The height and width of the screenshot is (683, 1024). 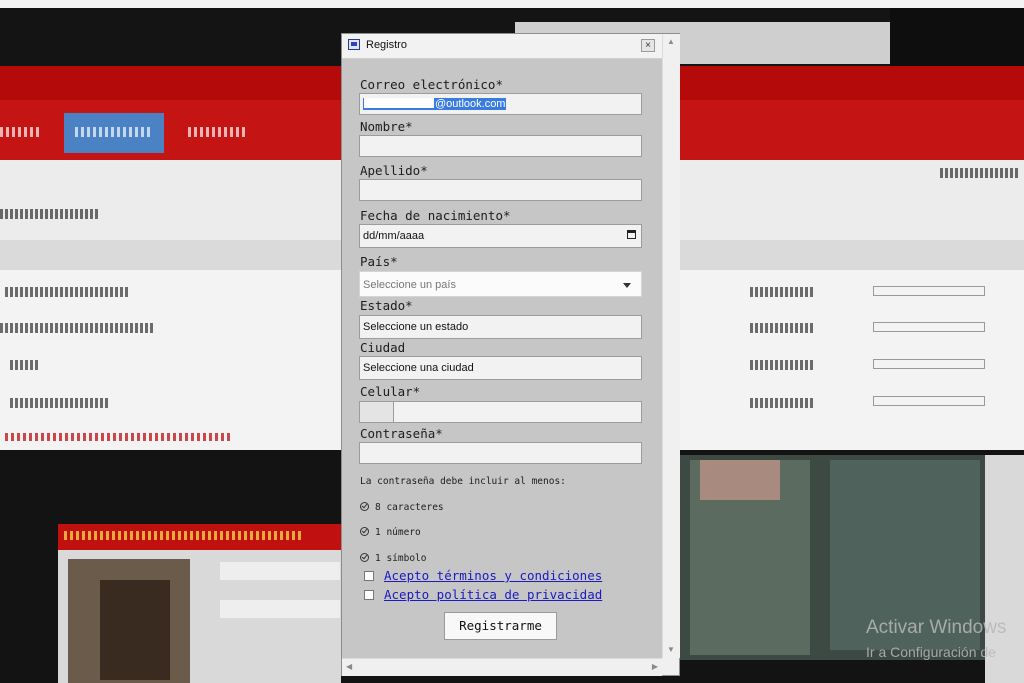 What do you see at coordinates (502, 667) in the screenshot?
I see `horizontal-scrollbar: ◀ ▶` at bounding box center [502, 667].